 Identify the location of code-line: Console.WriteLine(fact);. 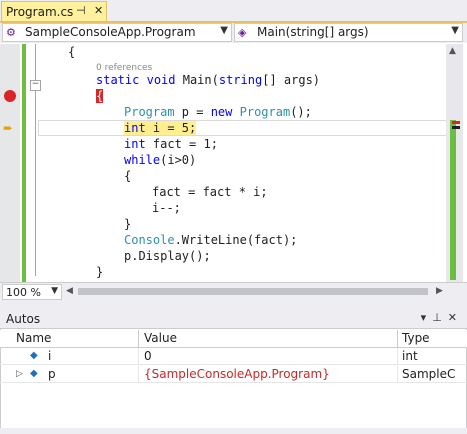
(211, 240).